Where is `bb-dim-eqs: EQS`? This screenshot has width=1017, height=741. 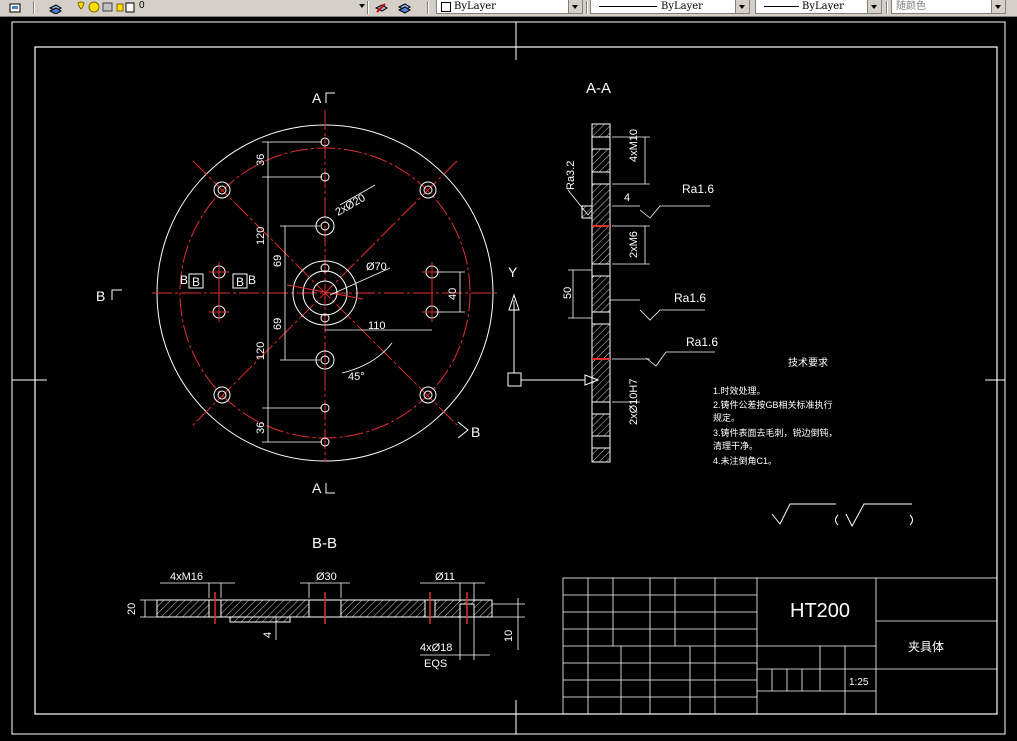 bb-dim-eqs: EQS is located at coordinates (435, 664).